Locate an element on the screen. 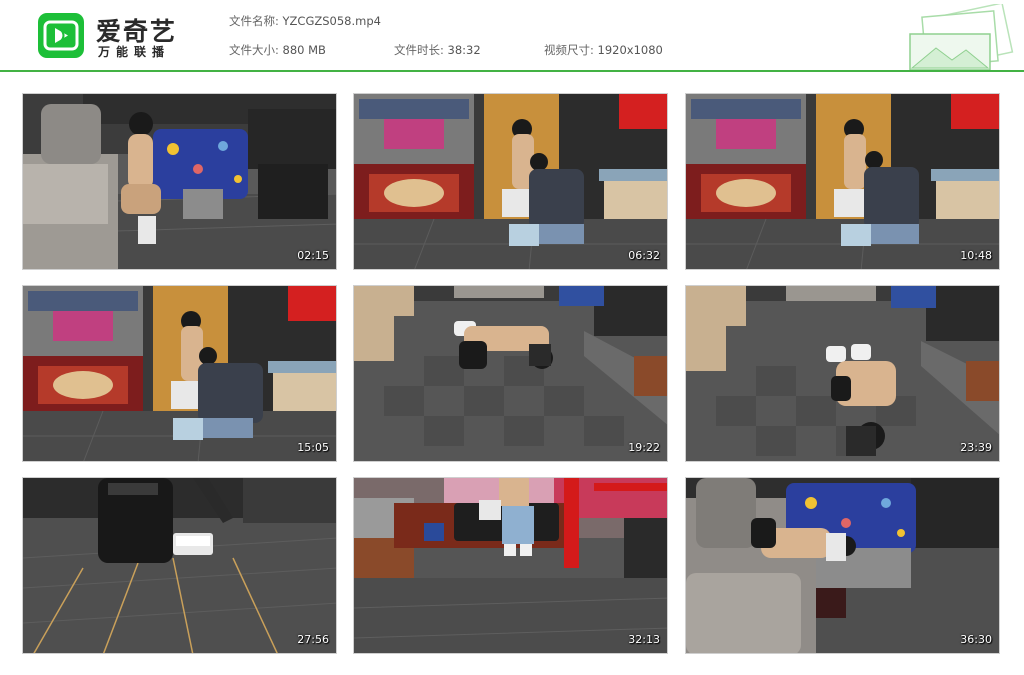 The height and width of the screenshot is (675, 1024). thumbnail-timestamp: 36:30 is located at coordinates (976, 639).